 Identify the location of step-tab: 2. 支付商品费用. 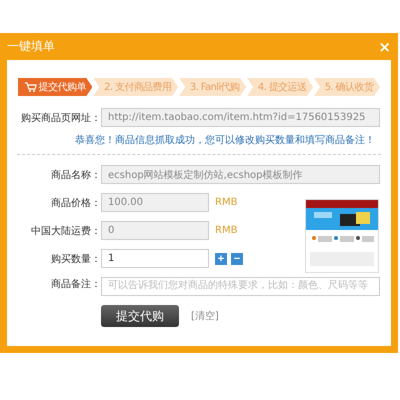
(135, 87).